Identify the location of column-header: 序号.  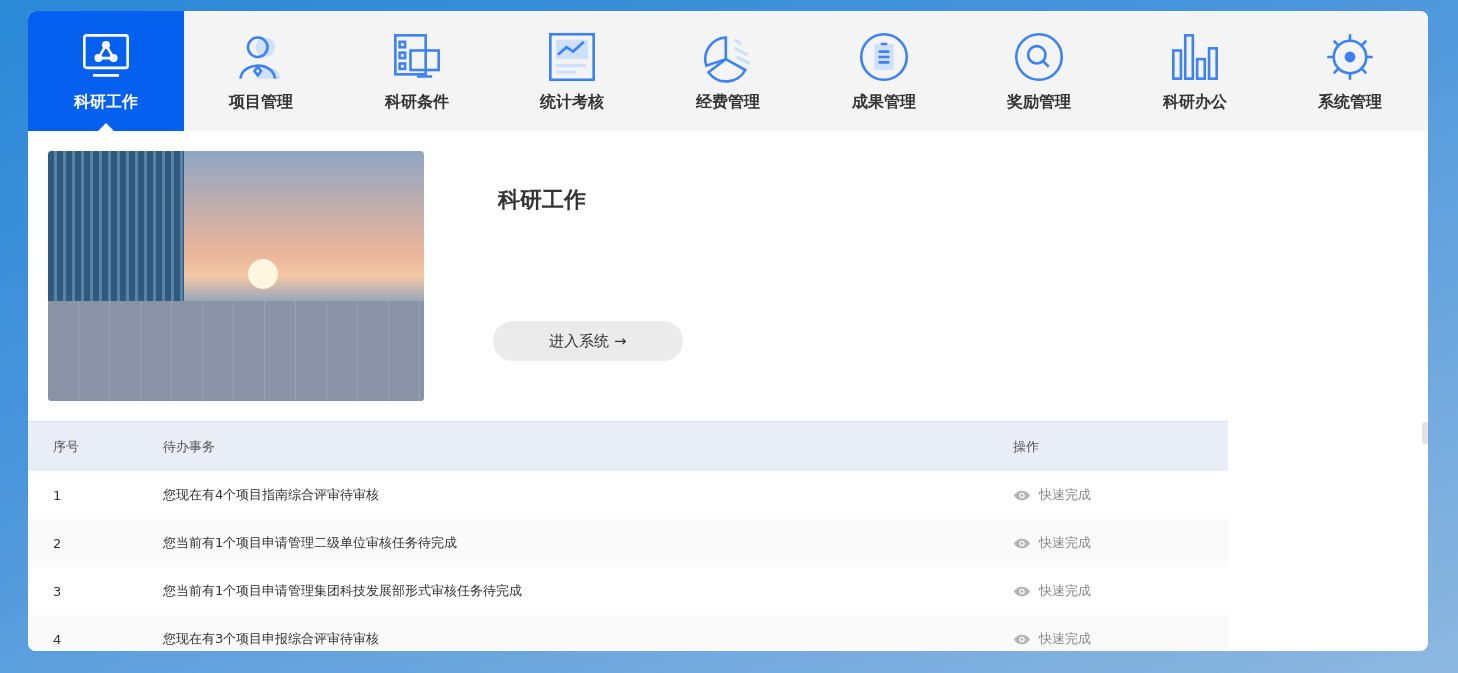
(66, 446).